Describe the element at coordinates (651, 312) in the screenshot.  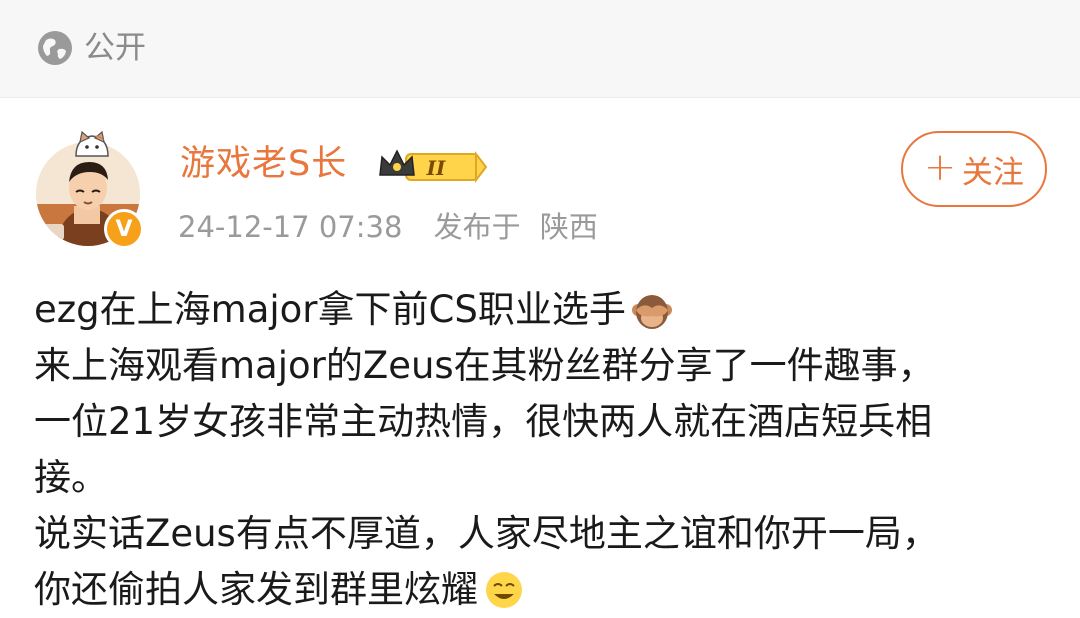
I see `see-no-evil-monkey-icon` at that location.